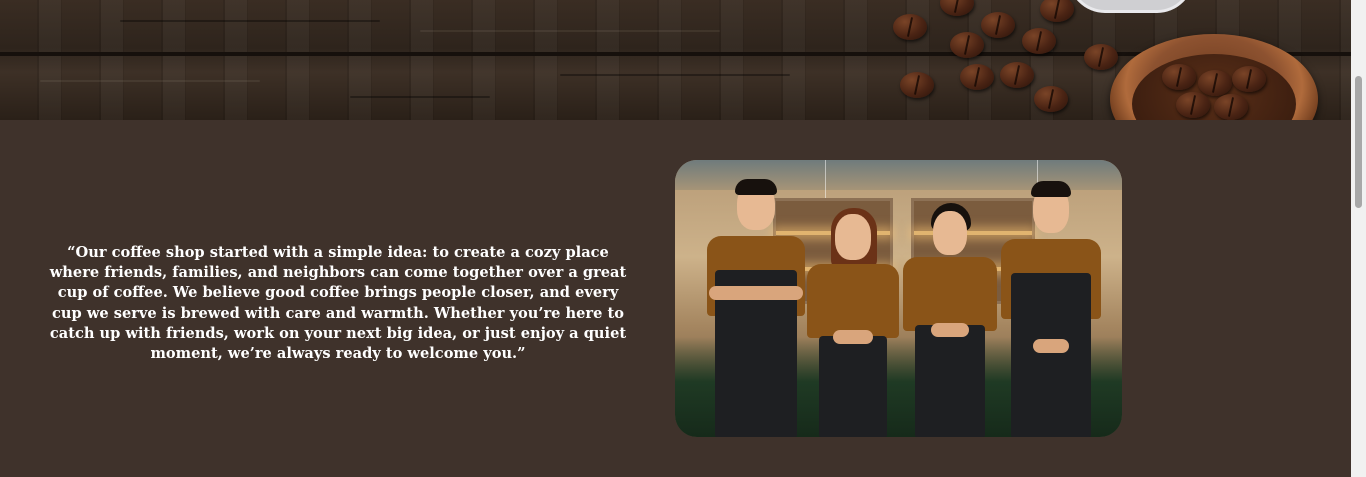  Describe the element at coordinates (1131, 6) in the screenshot. I see `coffee-cup` at that location.